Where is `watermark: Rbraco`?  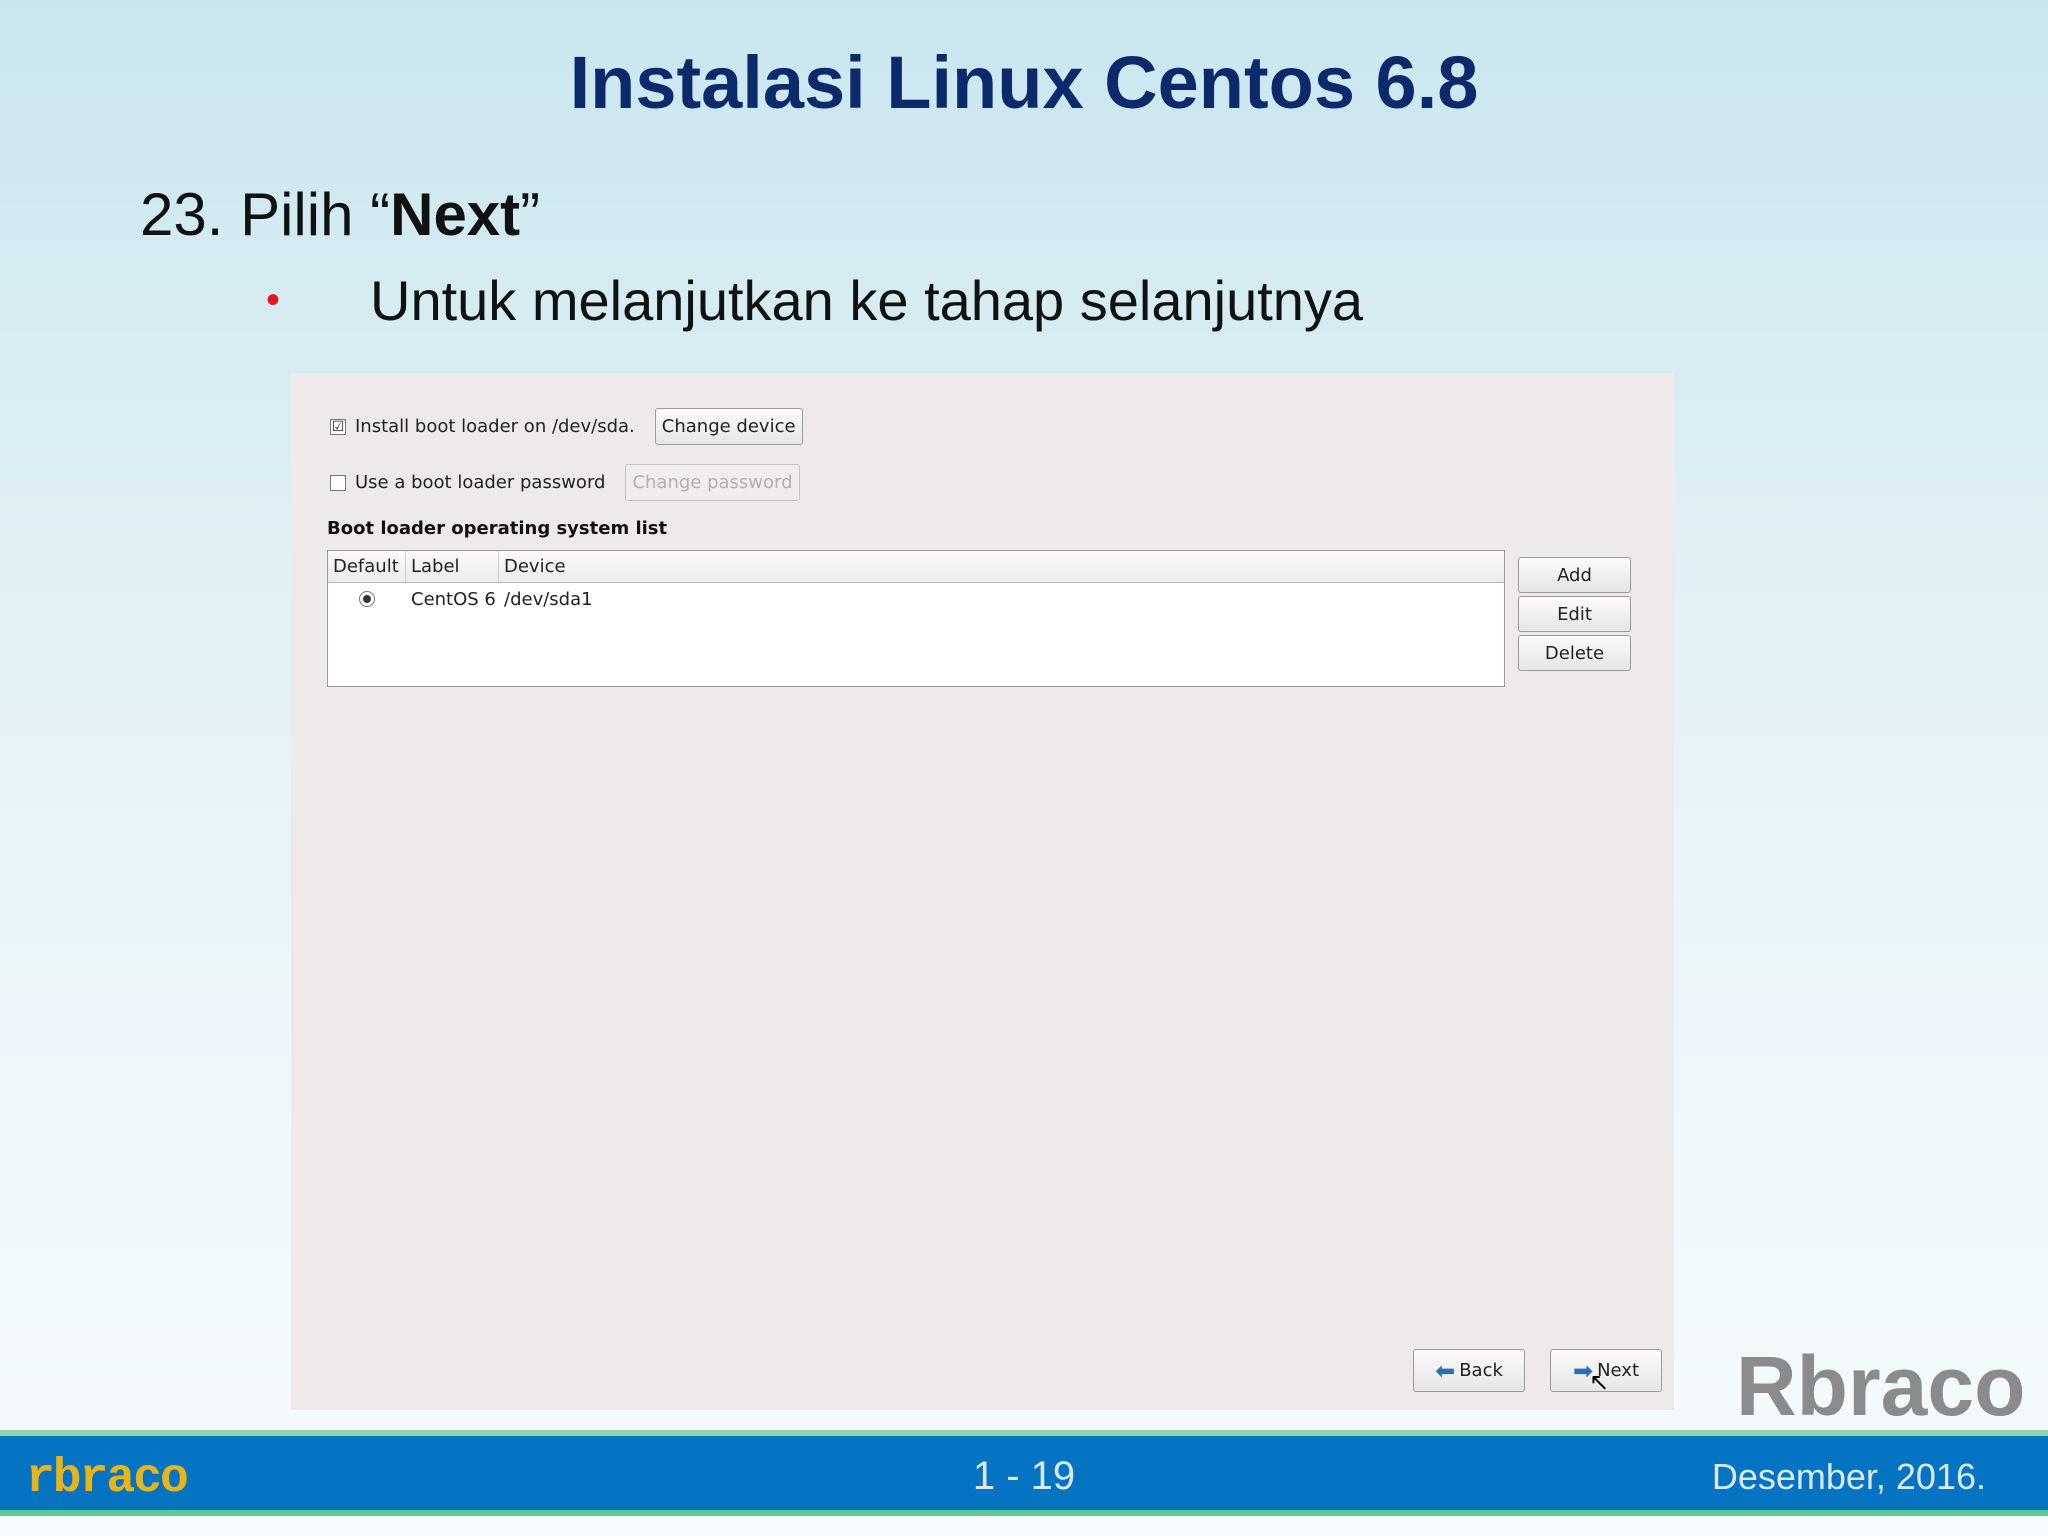
watermark: Rbraco is located at coordinates (1881, 1386).